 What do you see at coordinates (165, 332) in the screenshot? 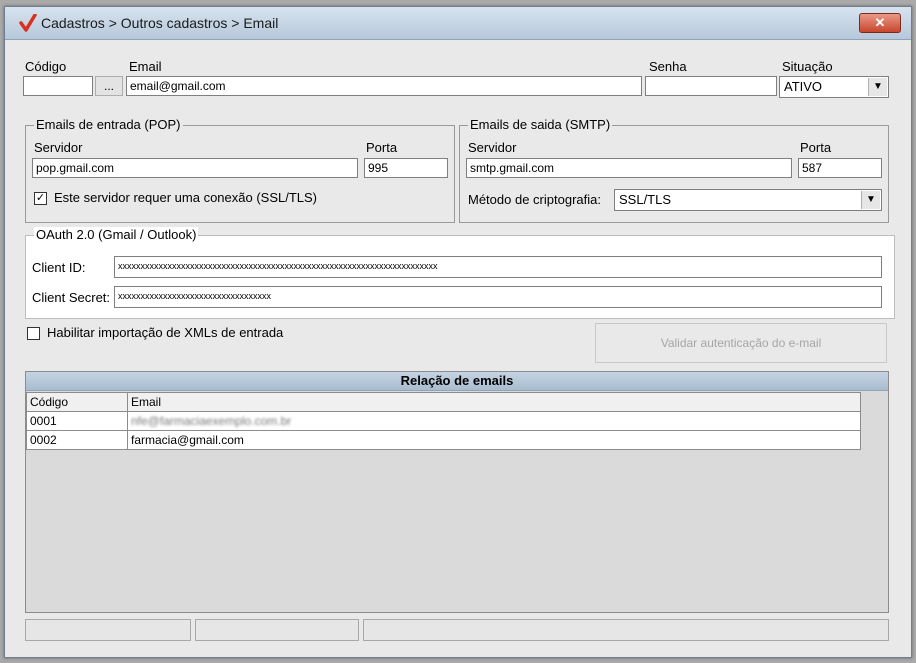
I see `import-xml-label: Habilitar importação de XMLs de entrada` at bounding box center [165, 332].